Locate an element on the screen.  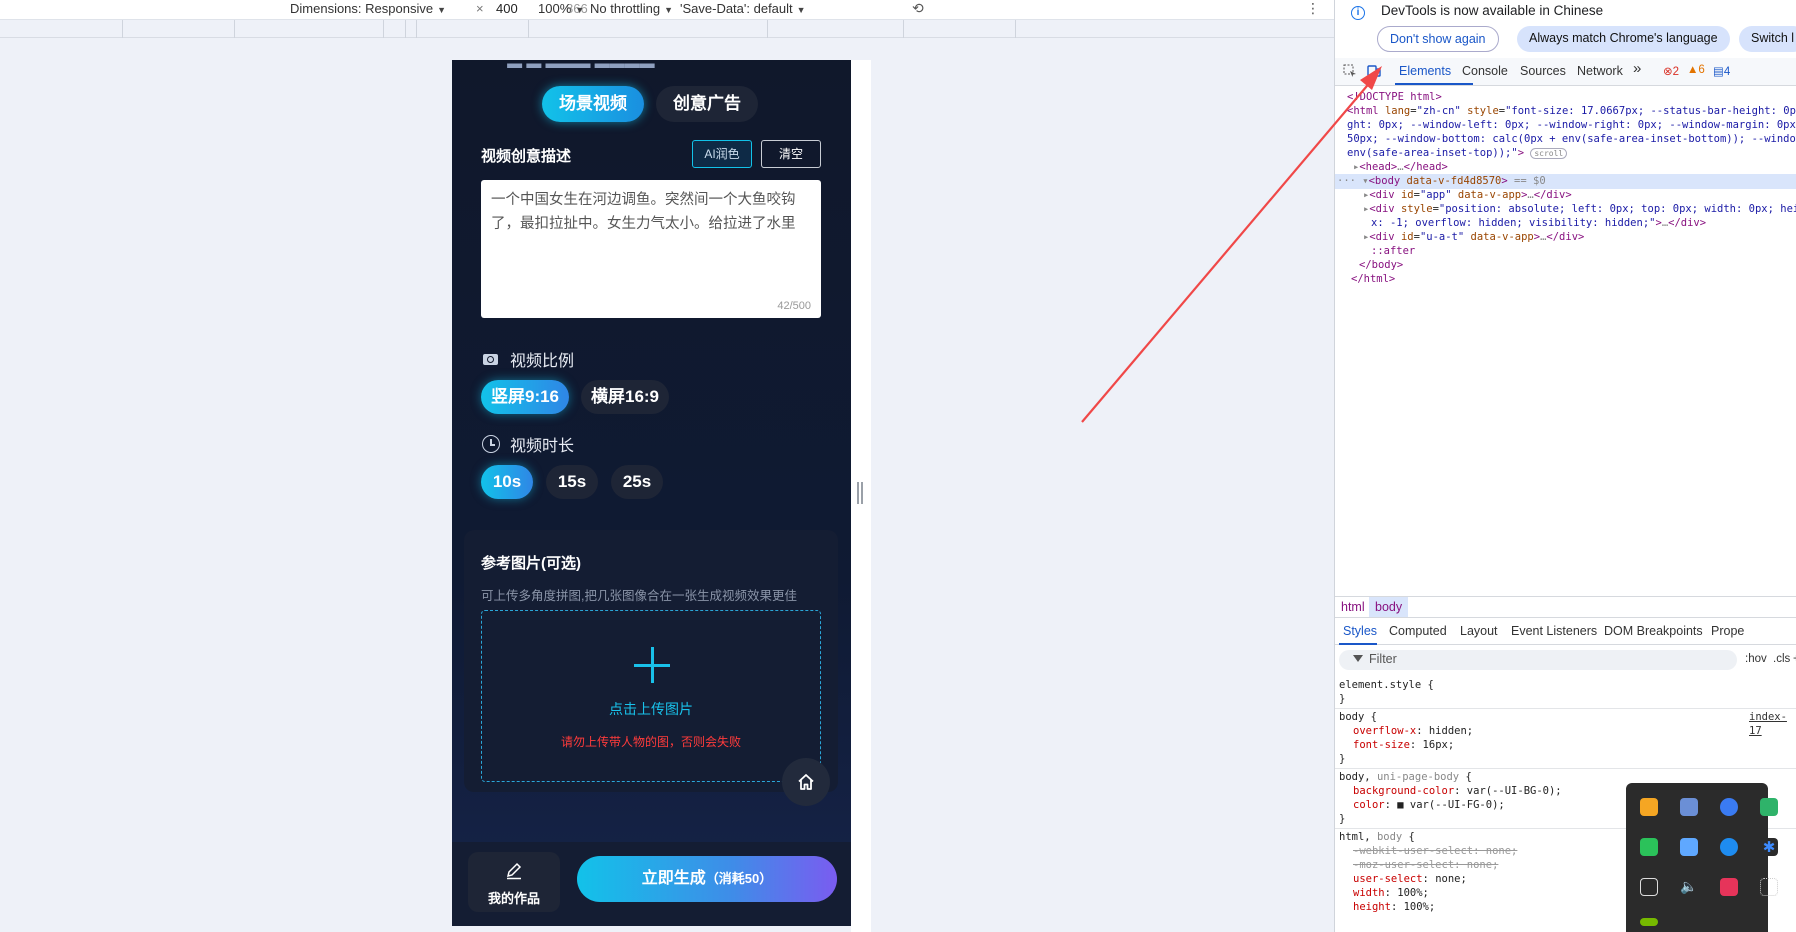
dont-show-again-button: Don't show again is located at coordinates (1438, 39).